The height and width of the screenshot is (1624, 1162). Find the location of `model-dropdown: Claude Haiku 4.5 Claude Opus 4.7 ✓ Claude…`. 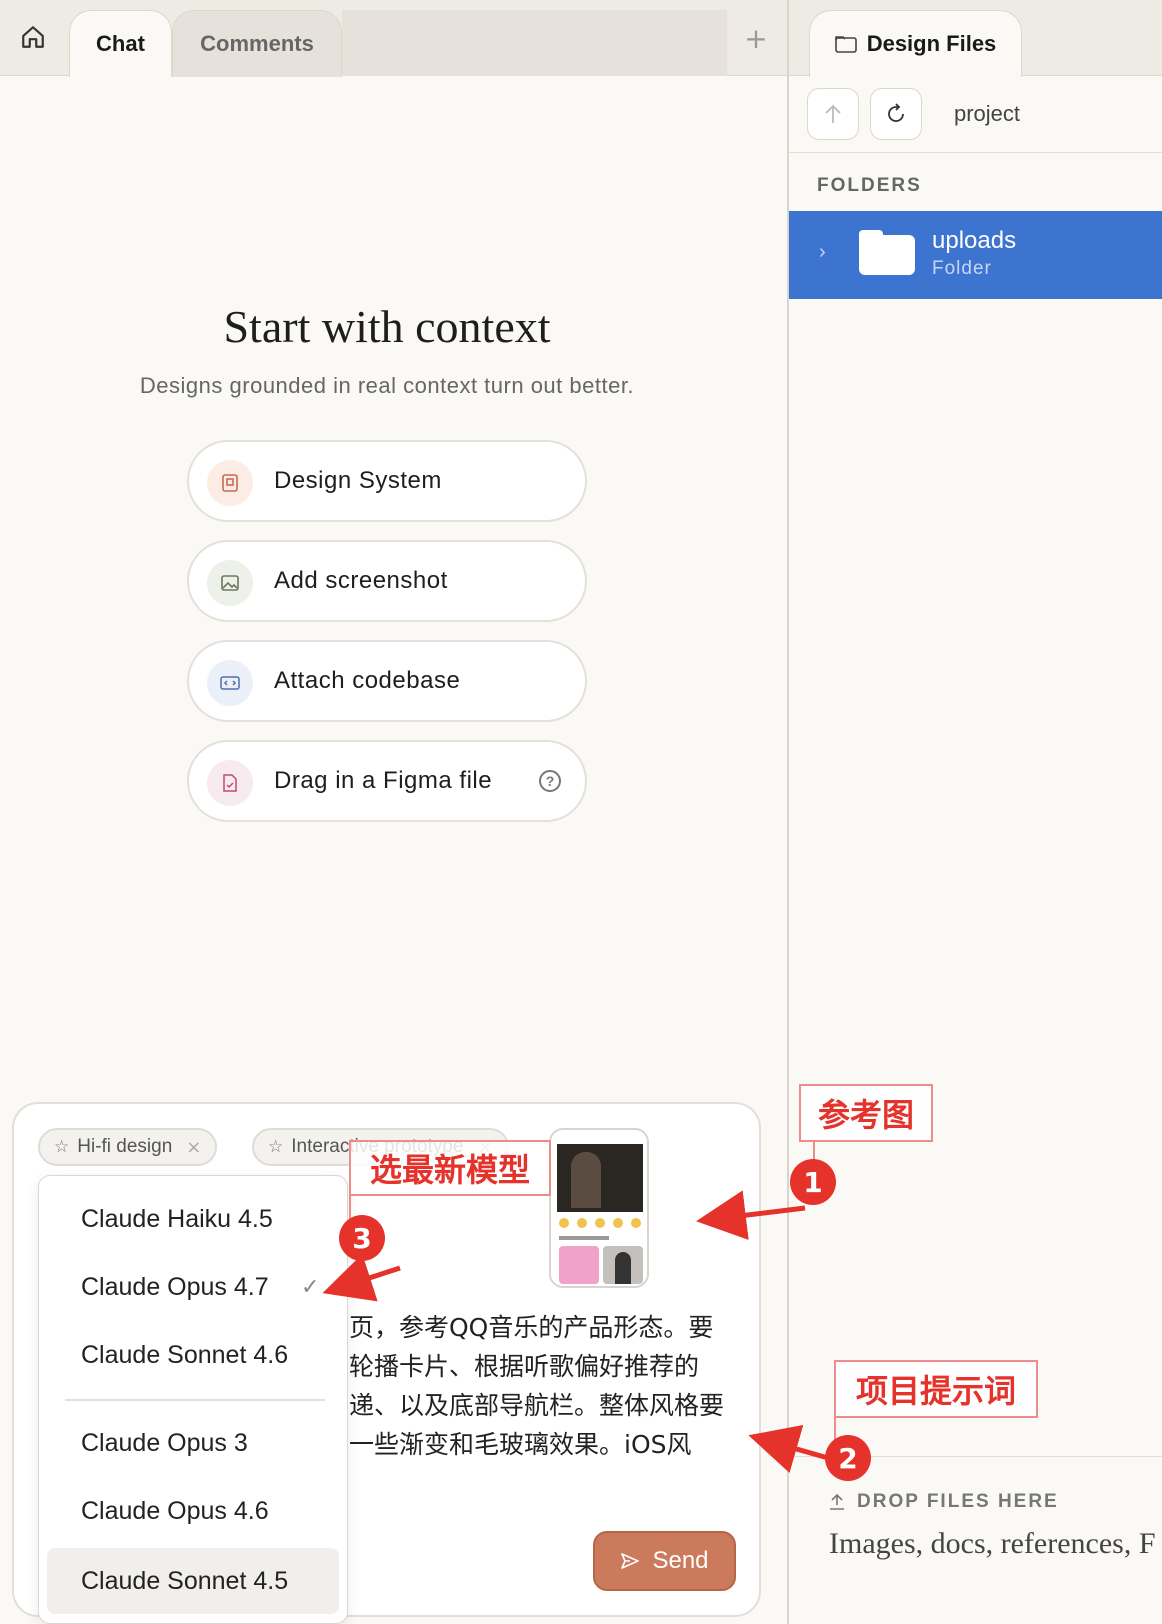

model-dropdown: Claude Haiku 4.5 Claude Opus 4.7 ✓ Claude… is located at coordinates (193, 1399).